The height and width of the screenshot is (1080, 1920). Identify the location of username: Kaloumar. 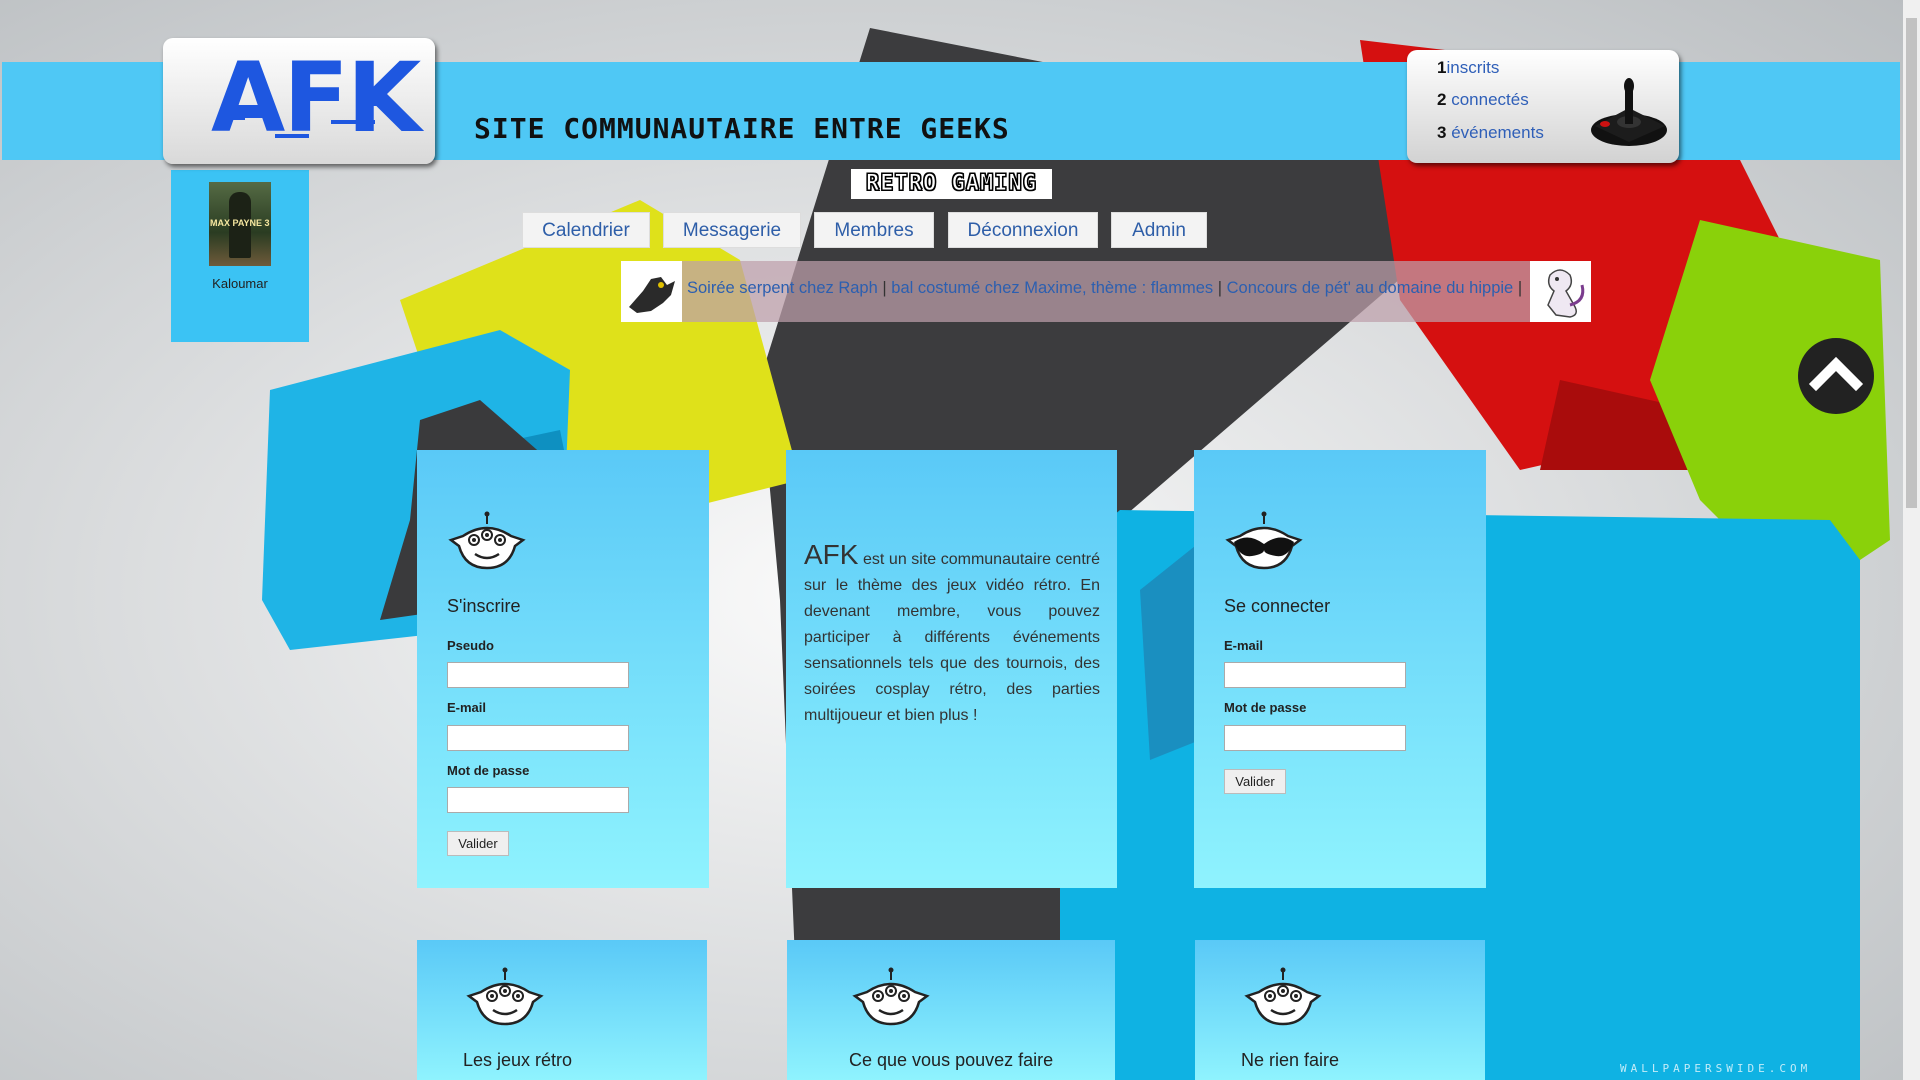
(240, 283).